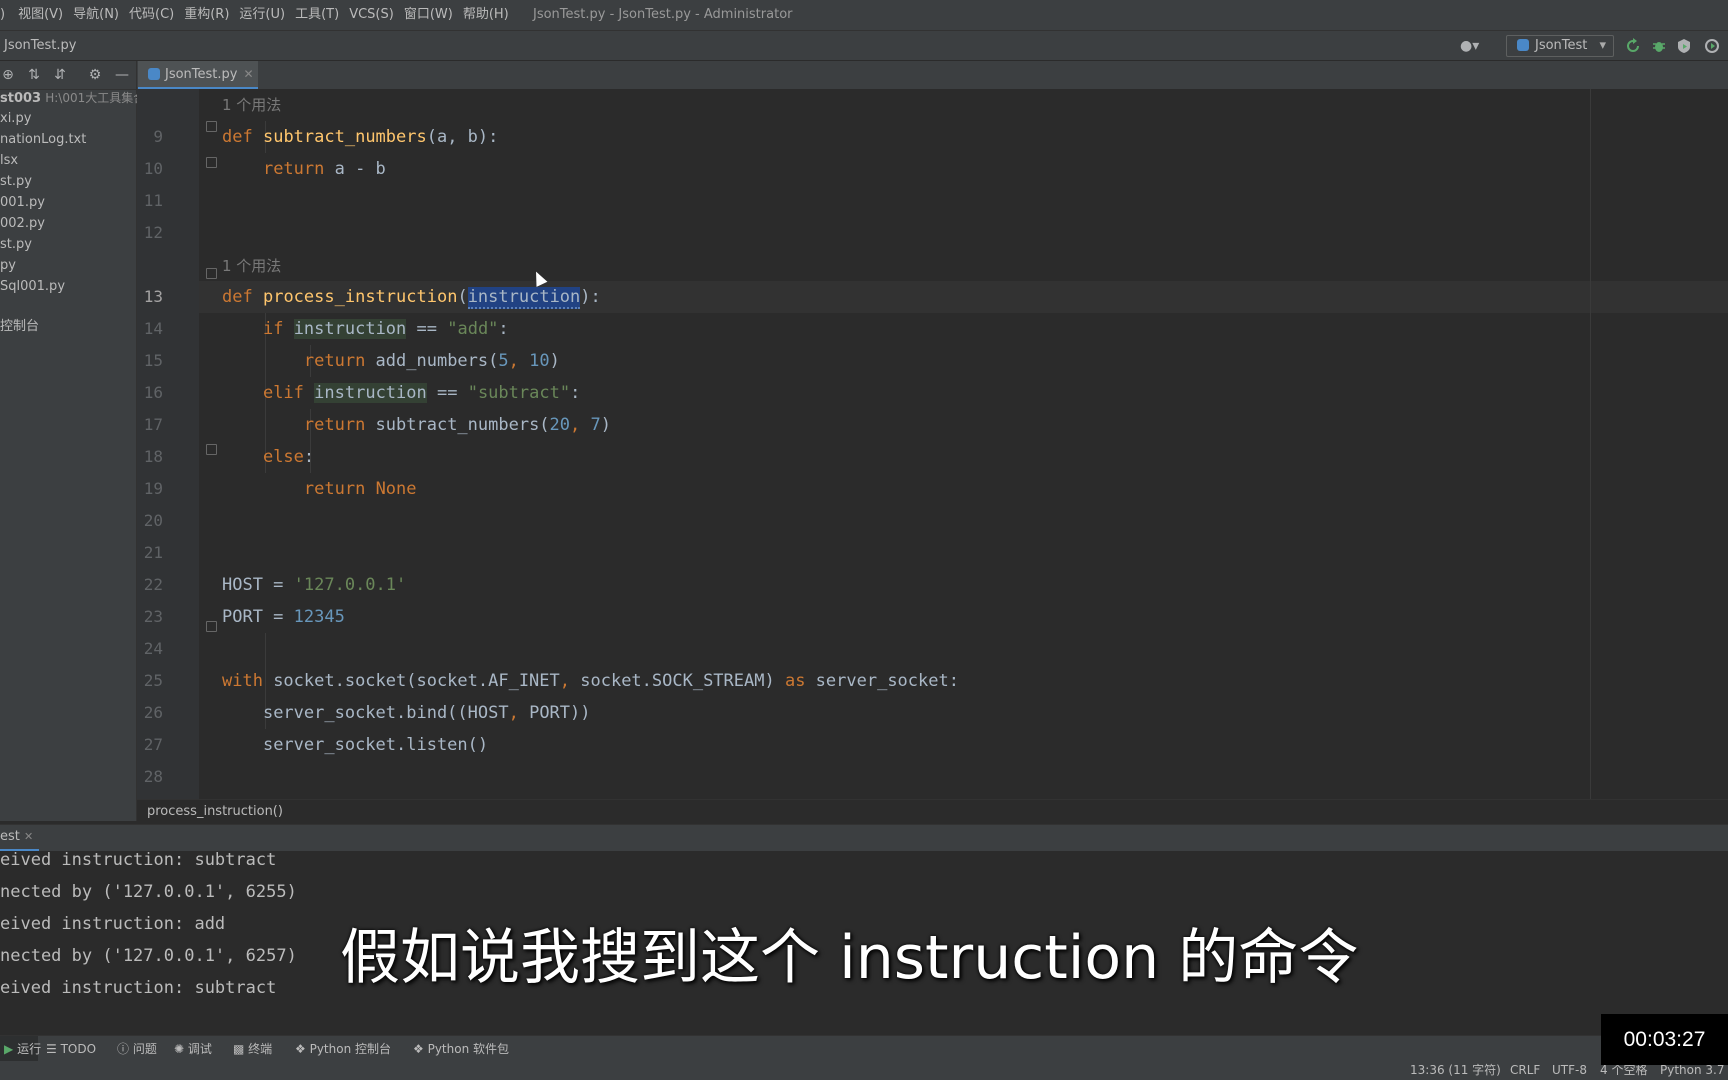 This screenshot has width=1728, height=1080. Describe the element at coordinates (138, 988) in the screenshot. I see `console-line: eived instruction: subtract` at that location.